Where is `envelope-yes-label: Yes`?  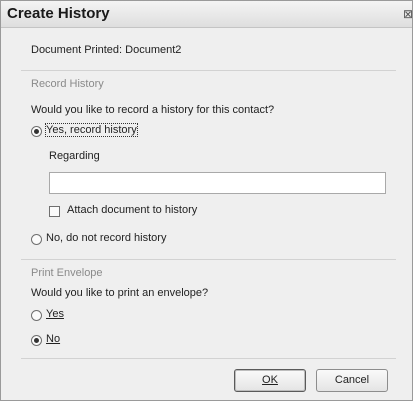 envelope-yes-label: Yes is located at coordinates (55, 314).